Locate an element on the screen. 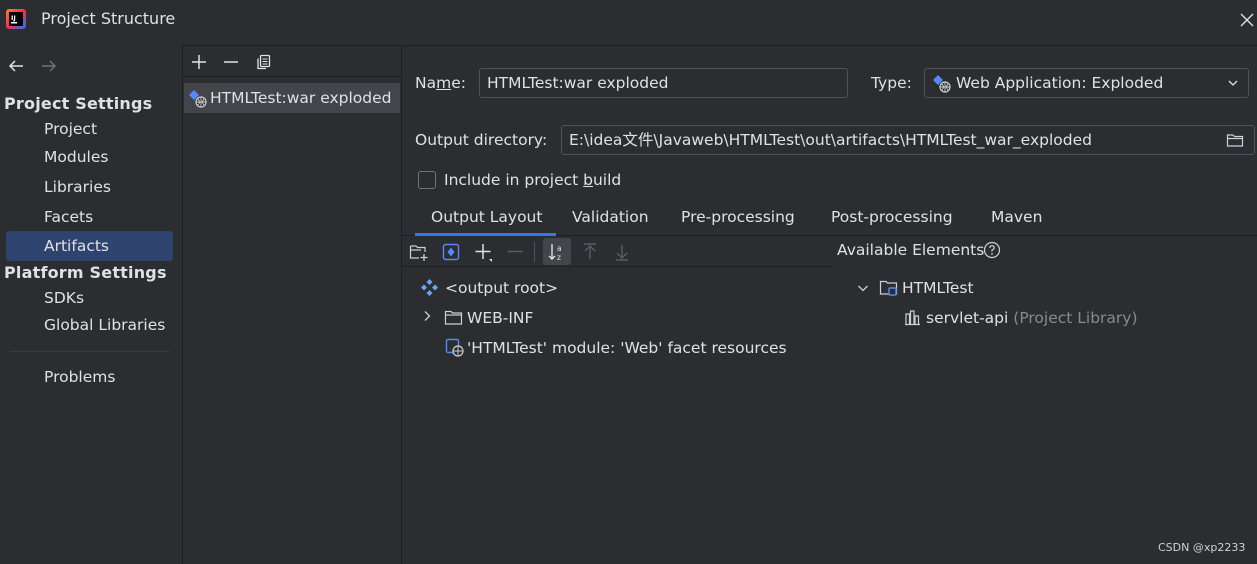 This screenshot has height=564, width=1257. back-arrow-icon is located at coordinates (16, 66).